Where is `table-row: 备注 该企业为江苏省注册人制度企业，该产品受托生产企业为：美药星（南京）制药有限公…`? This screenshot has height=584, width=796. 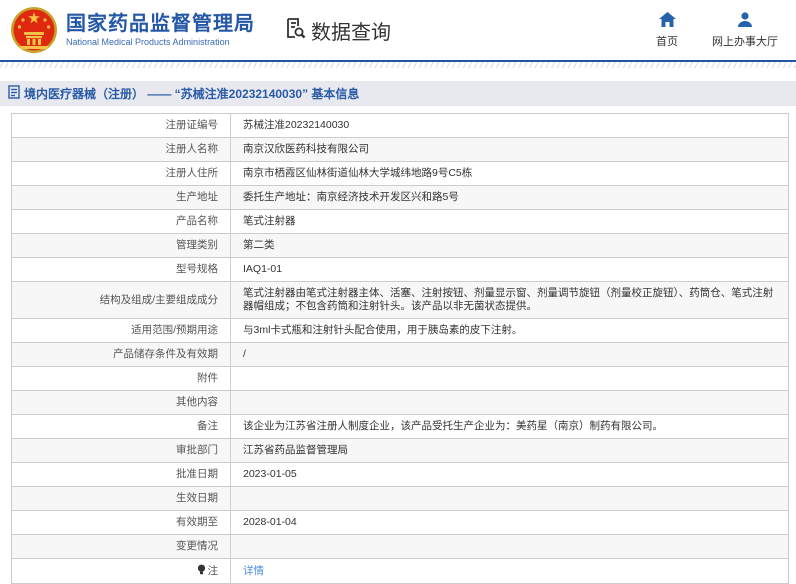 table-row: 备注 该企业为江苏省注册人制度企业，该产品受托生产企业为：美药星（南京）制药有限公… is located at coordinates (400, 426).